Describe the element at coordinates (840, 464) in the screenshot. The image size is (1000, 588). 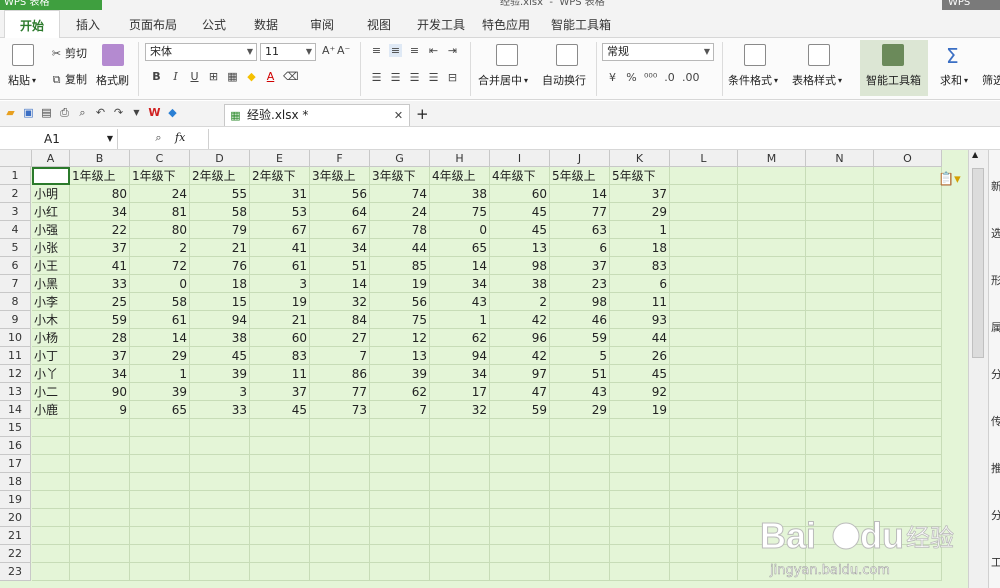
I see `cell-N17` at that location.